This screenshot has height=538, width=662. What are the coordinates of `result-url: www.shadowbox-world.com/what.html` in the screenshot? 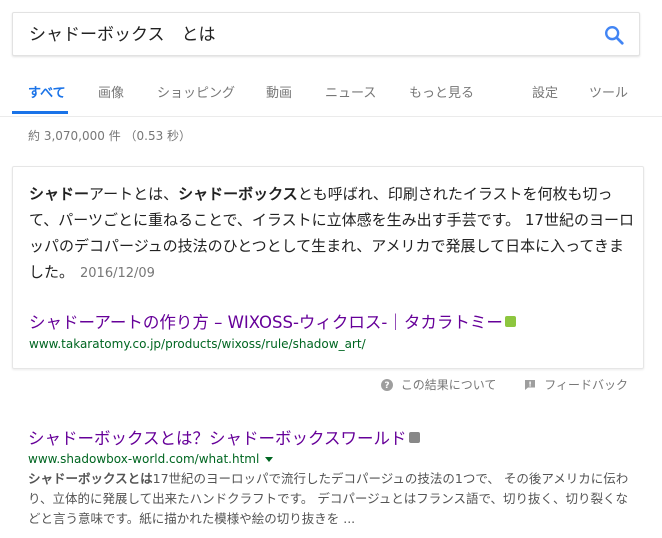 It's located at (151, 459).